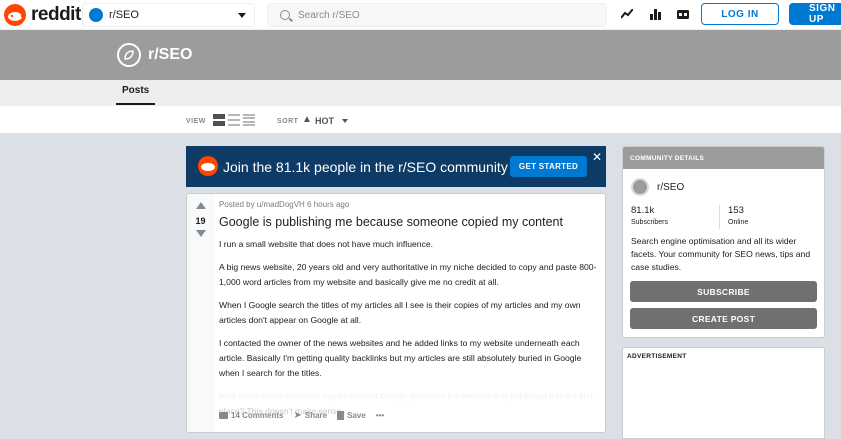 This screenshot has height=439, width=841. I want to click on share-button: ➤ Share, so click(310, 415).